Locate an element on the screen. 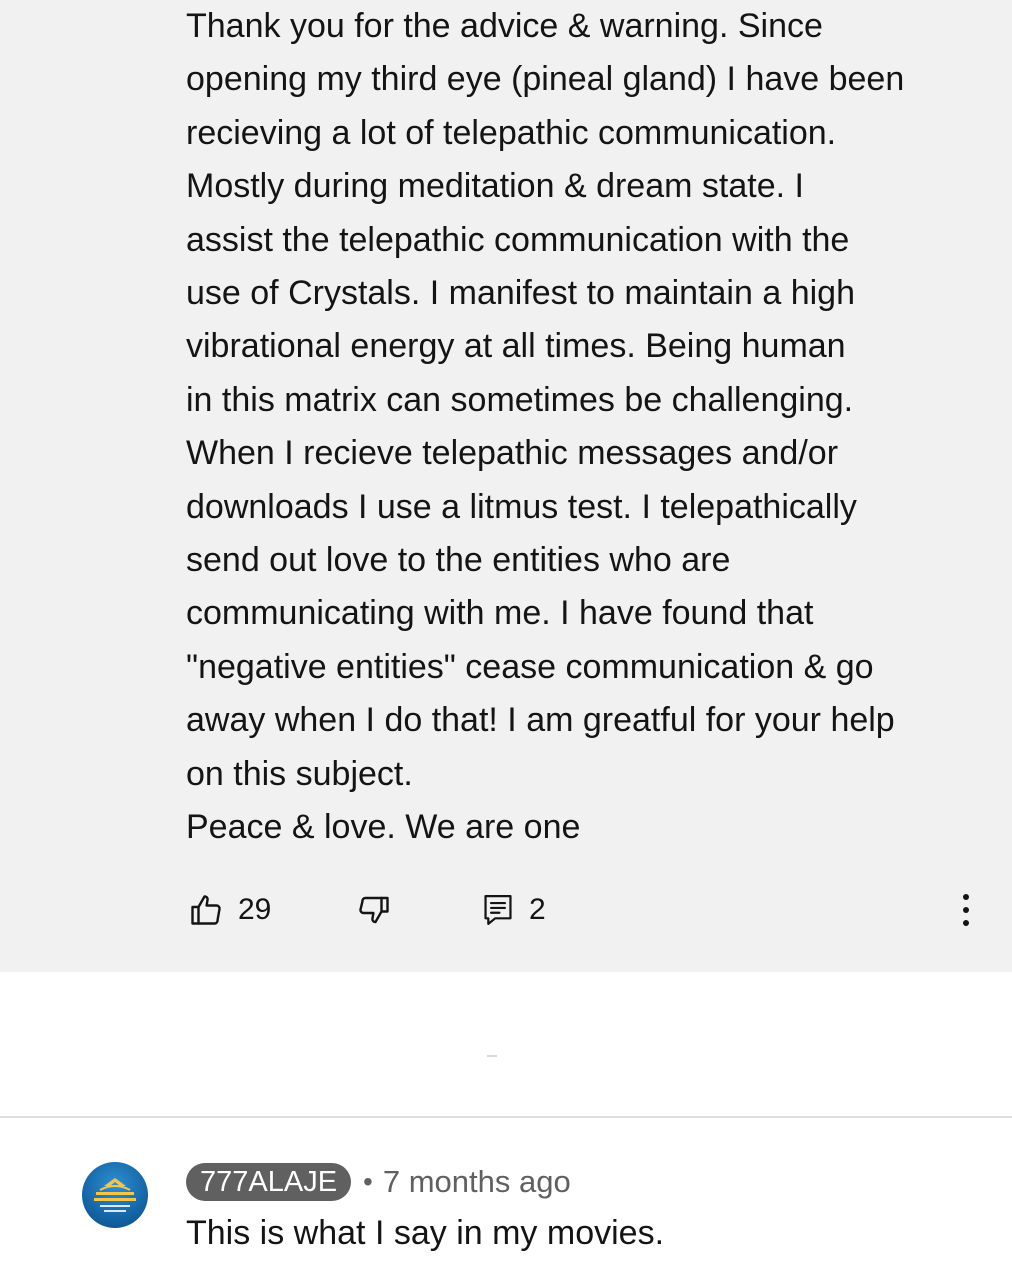 The image size is (1012, 1280). comment-line: on this subject. is located at coordinates (299, 773).